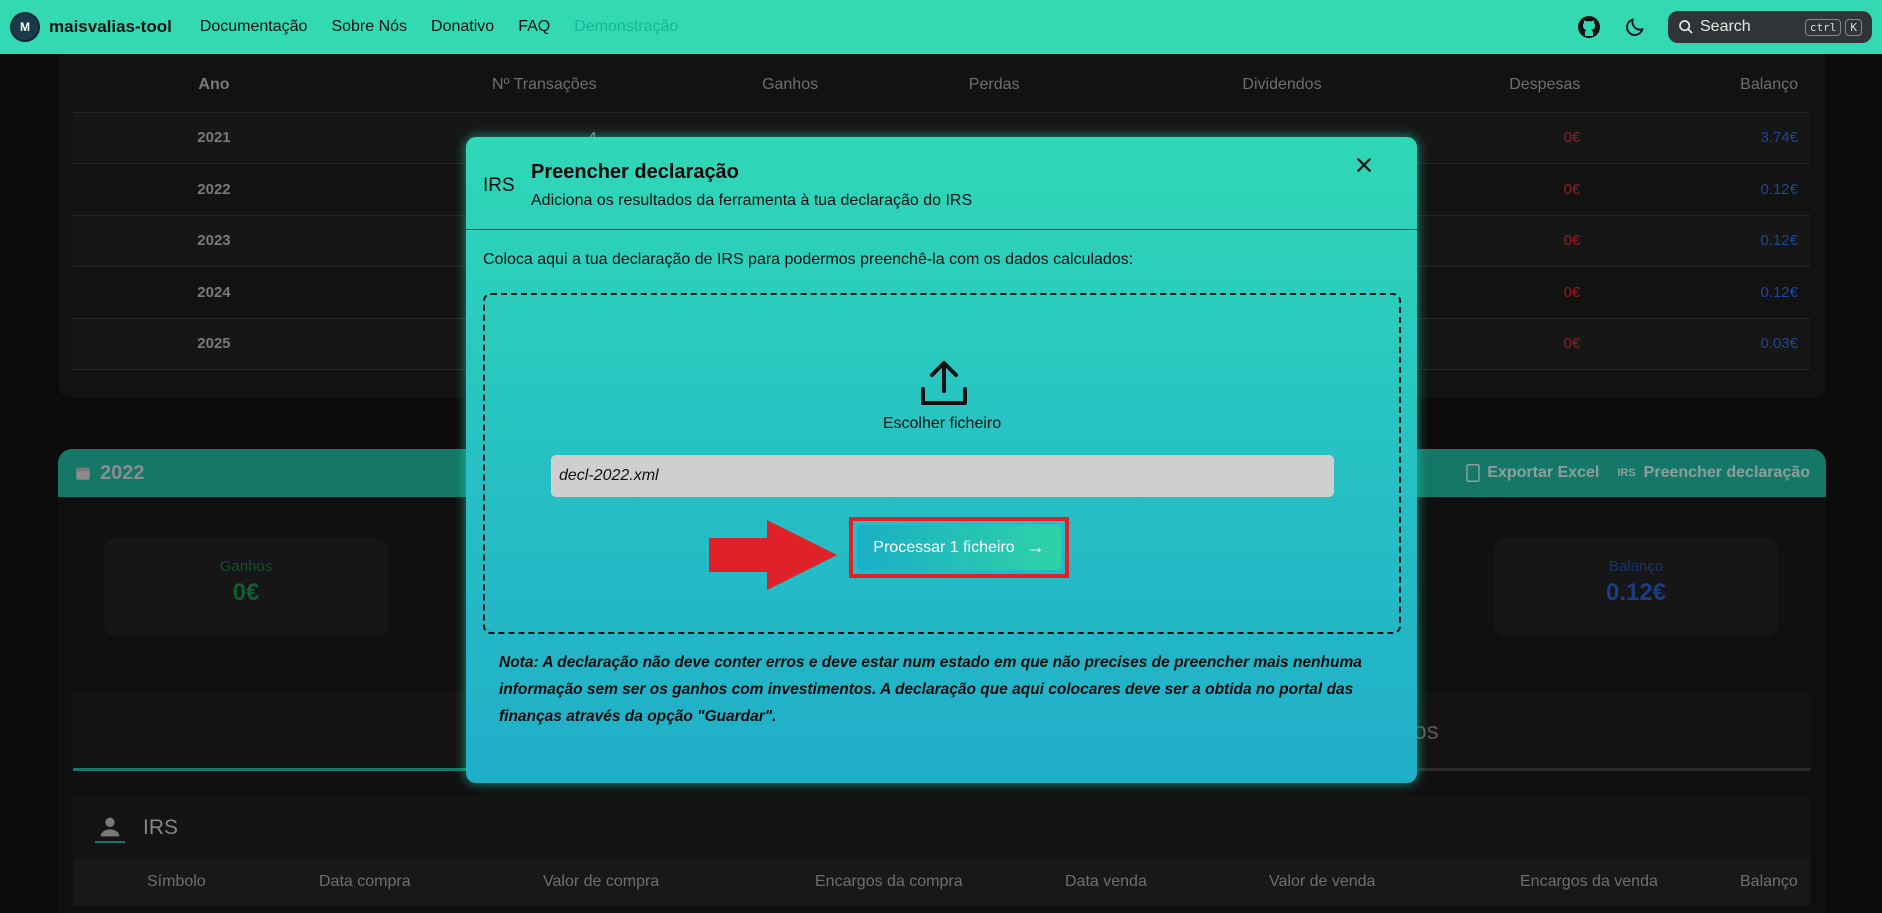 This screenshot has height=913, width=1882. I want to click on shortcut-key-k: K, so click(1853, 27).